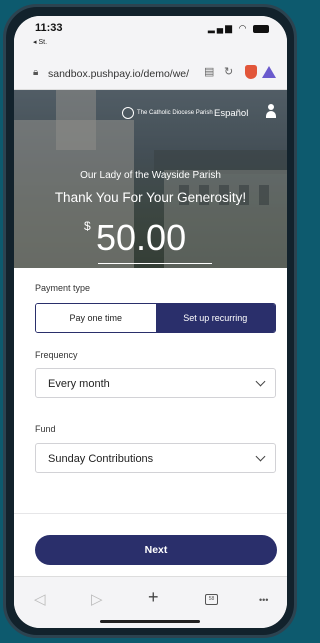 This screenshot has height=643, width=320. Describe the element at coordinates (150, 621) in the screenshot. I see `home-indicator` at that location.